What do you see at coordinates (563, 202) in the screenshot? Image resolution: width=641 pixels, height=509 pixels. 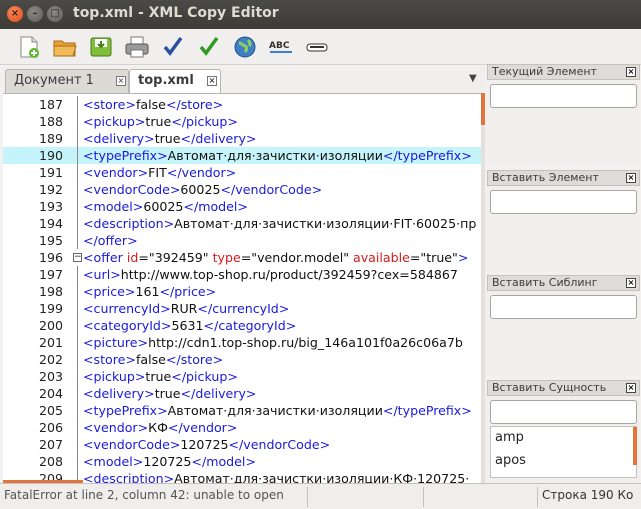 I see `insert-element-field` at bounding box center [563, 202].